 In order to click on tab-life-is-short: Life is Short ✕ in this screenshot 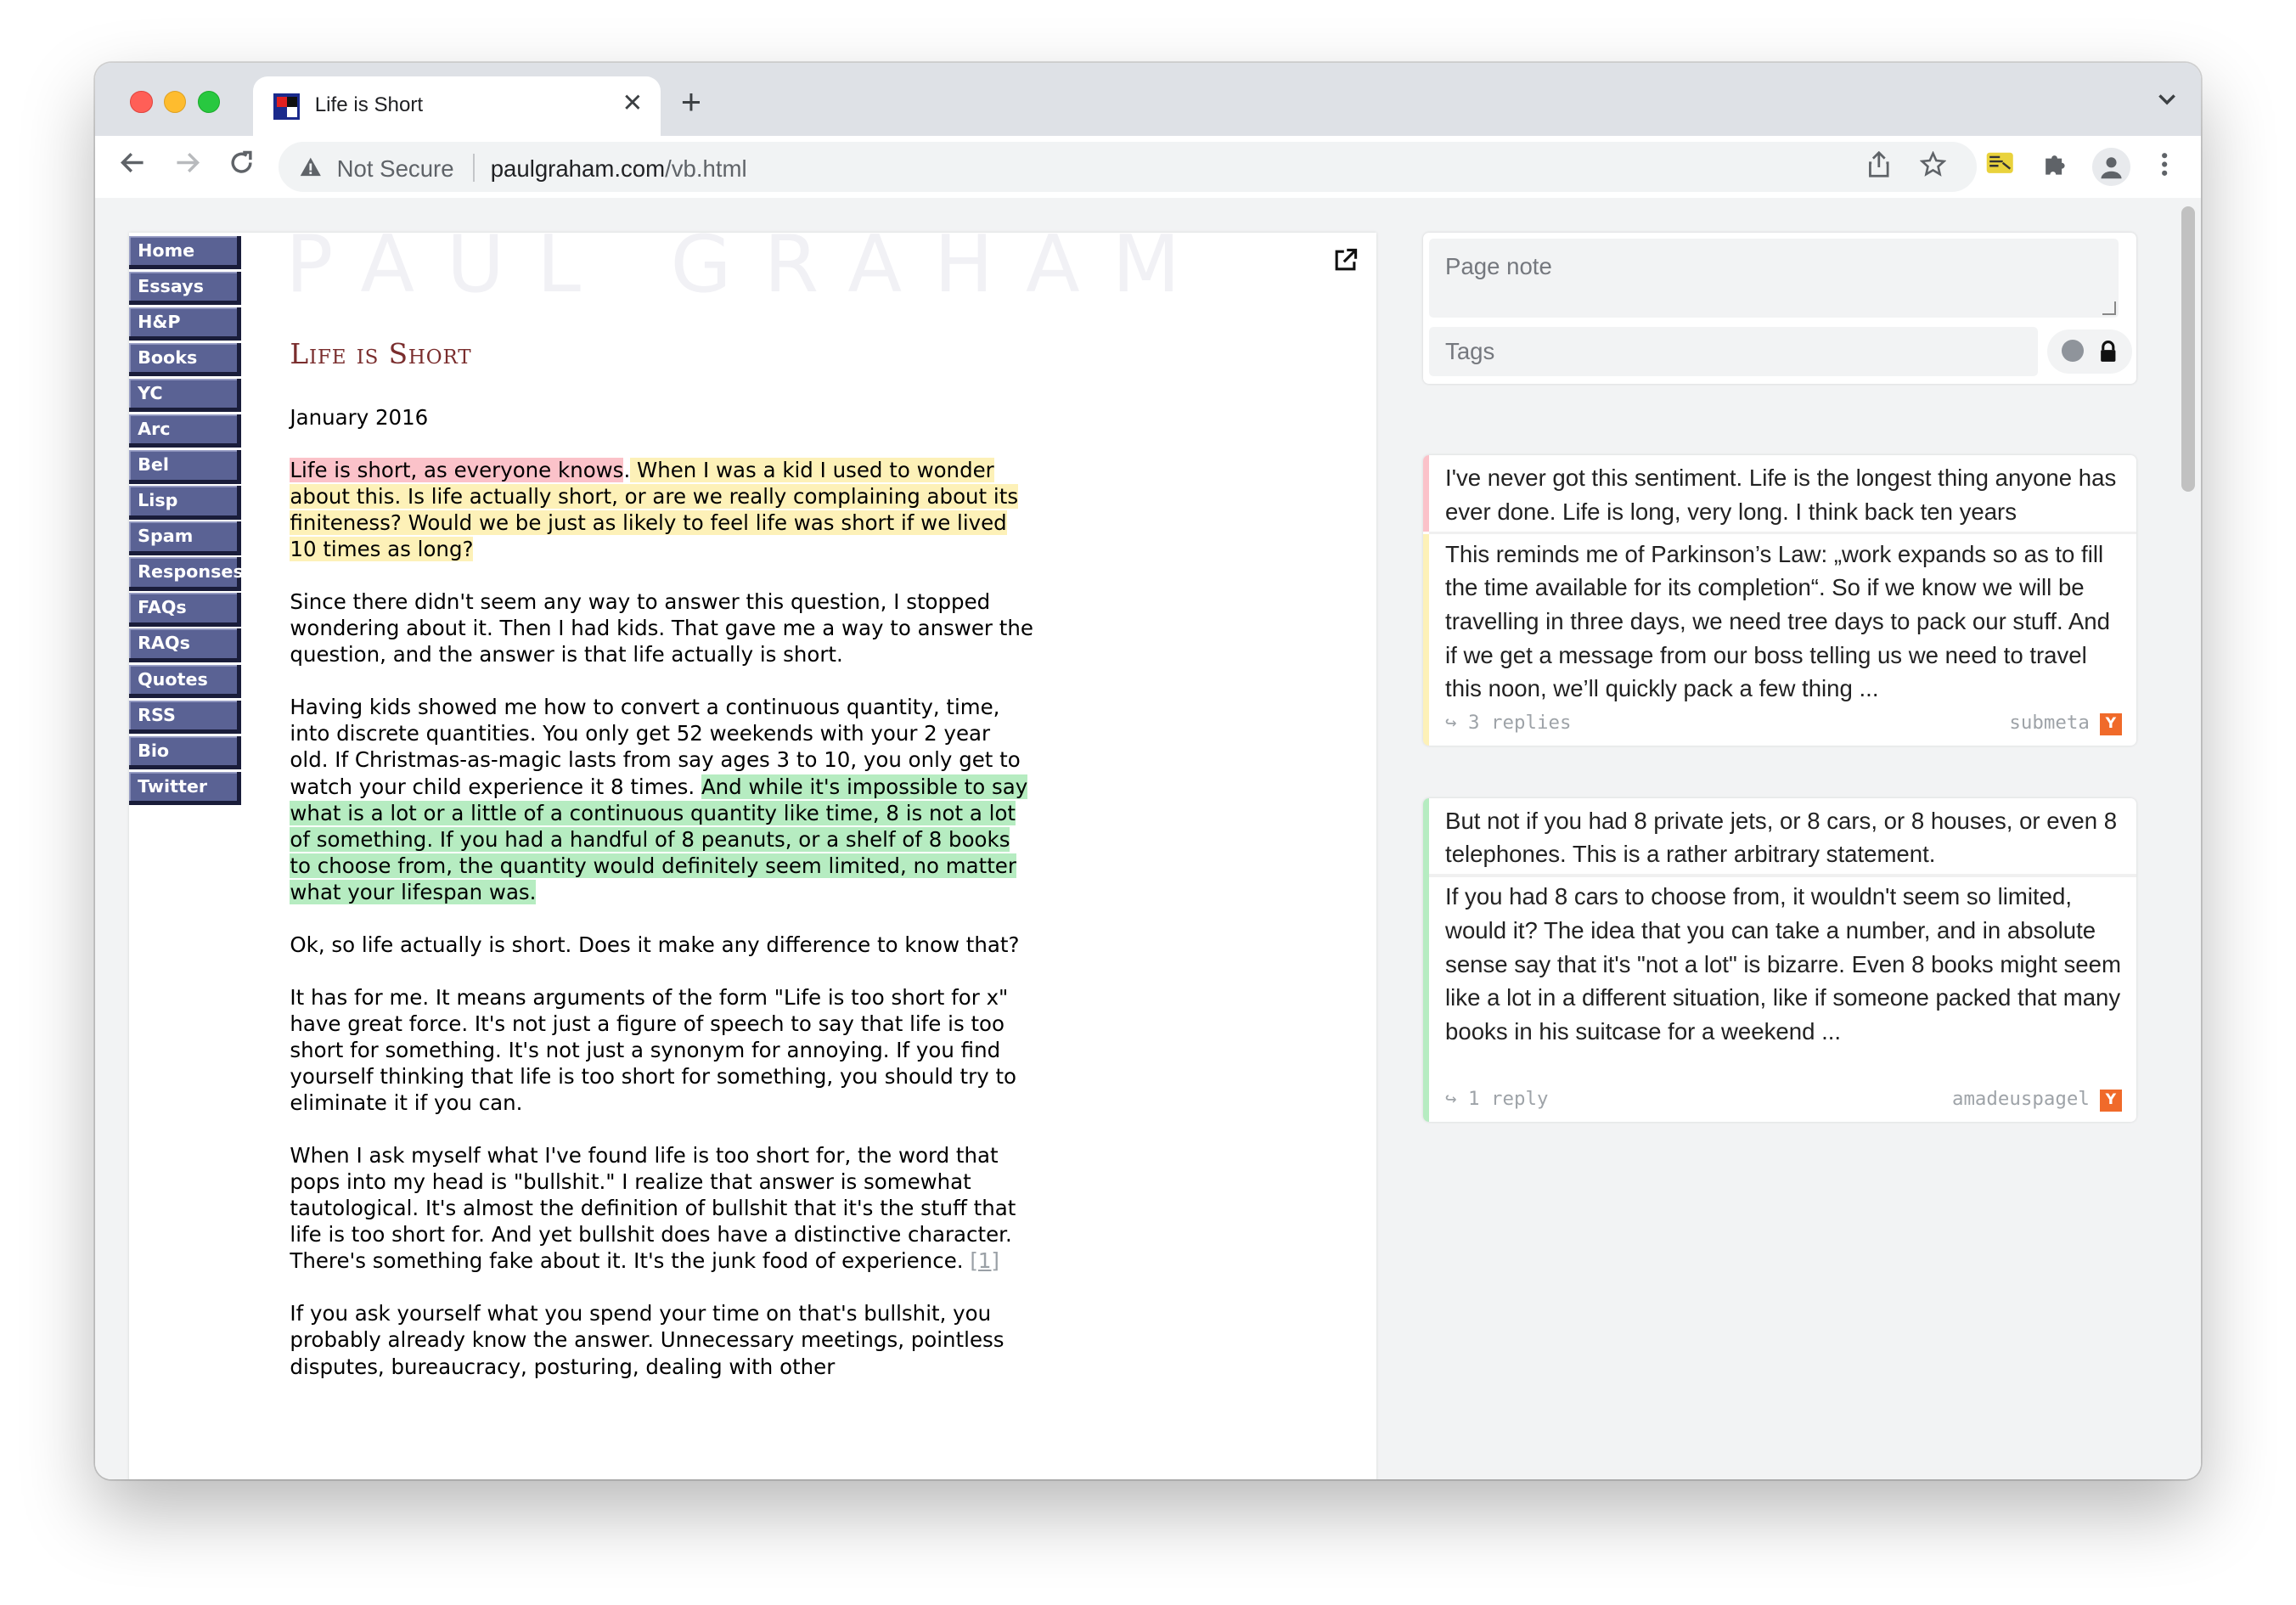, I will do `click(457, 106)`.